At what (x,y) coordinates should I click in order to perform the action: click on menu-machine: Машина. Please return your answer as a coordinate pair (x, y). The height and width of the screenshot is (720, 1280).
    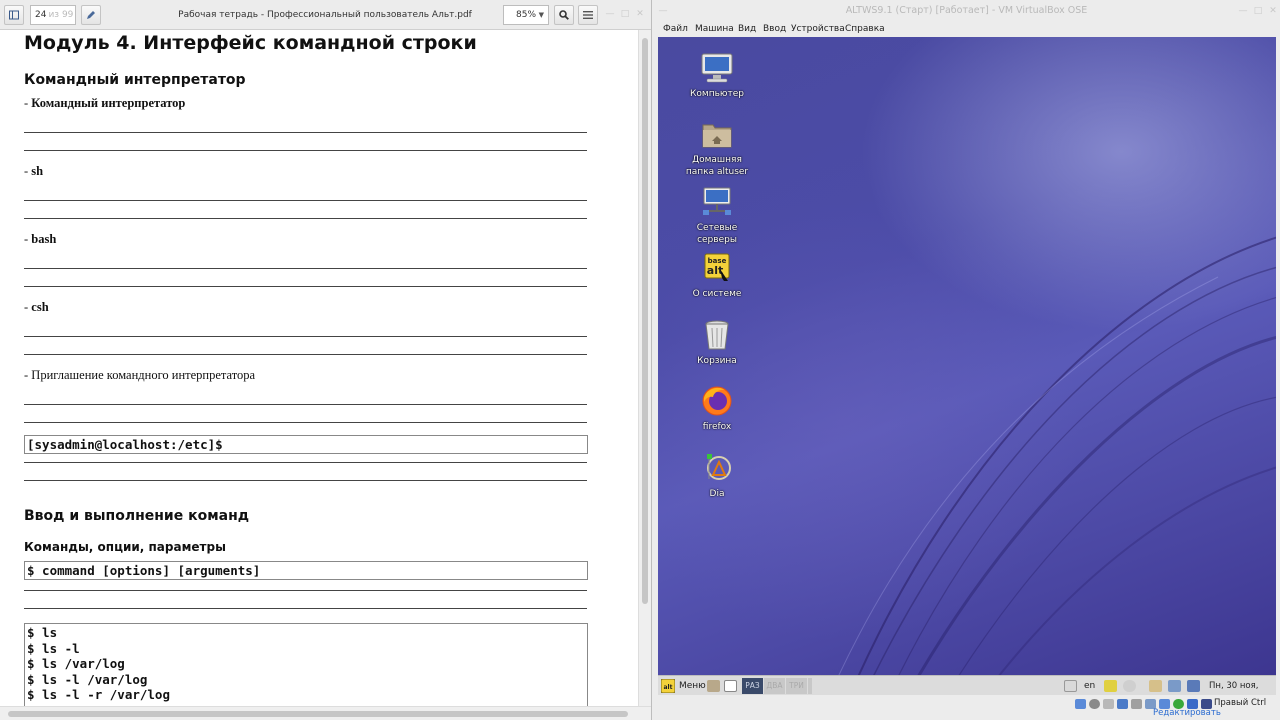
    Looking at the image, I should click on (714, 29).